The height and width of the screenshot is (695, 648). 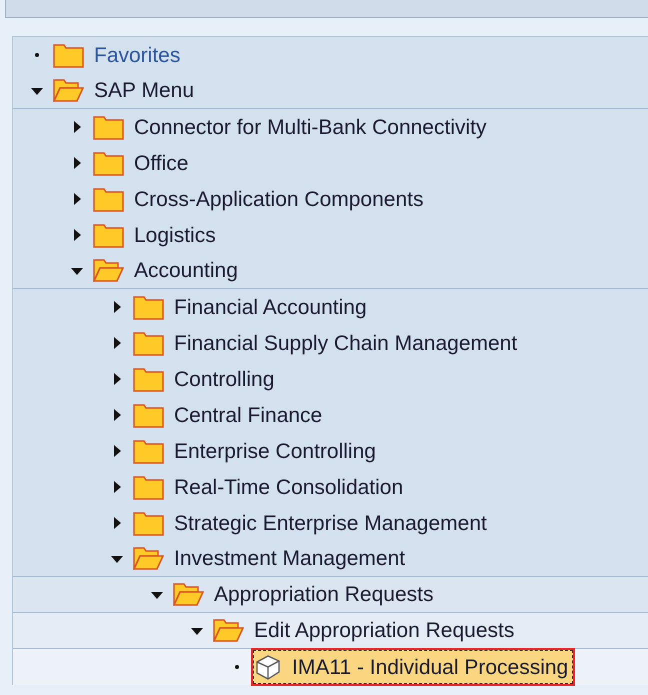 I want to click on tree-node-label: Accounting, so click(x=186, y=270).